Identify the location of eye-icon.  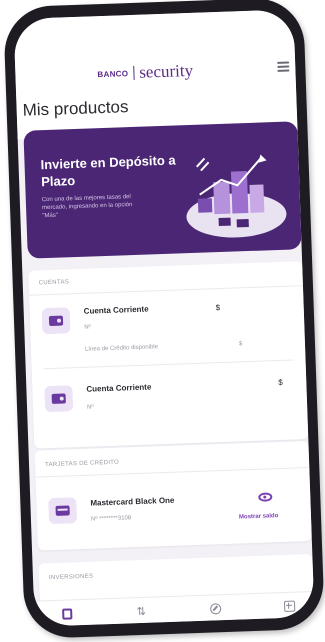
(265, 497).